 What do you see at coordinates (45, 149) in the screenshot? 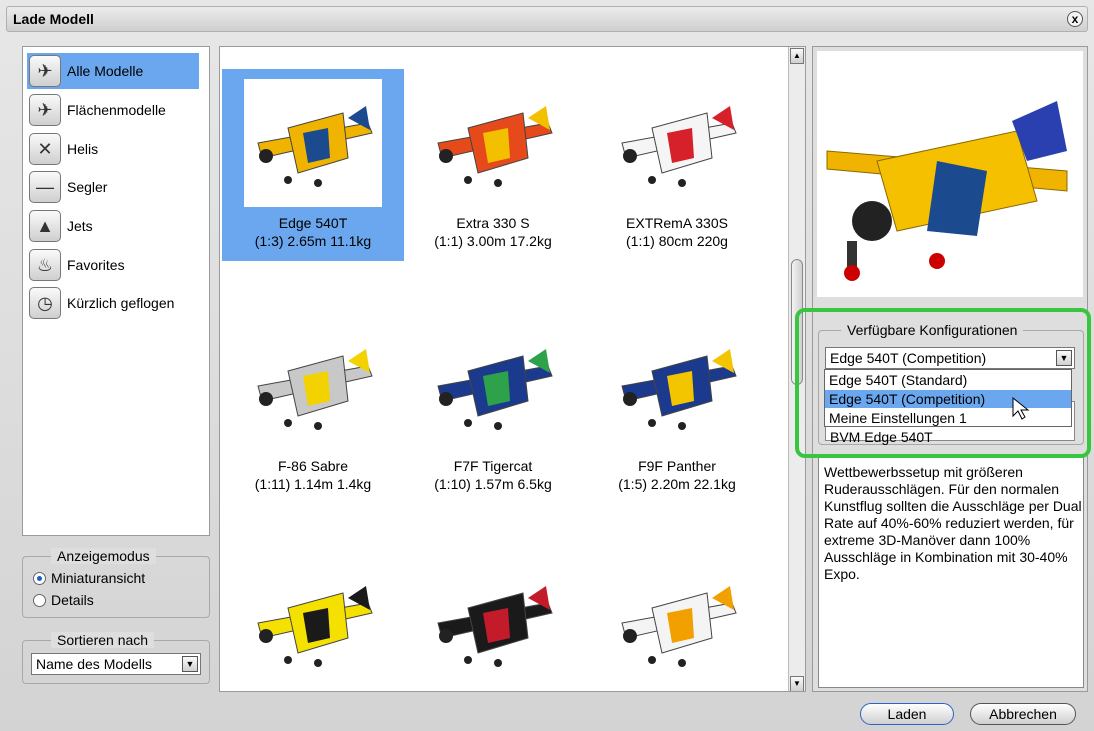
I see `helicopter-icon: ✕` at bounding box center [45, 149].